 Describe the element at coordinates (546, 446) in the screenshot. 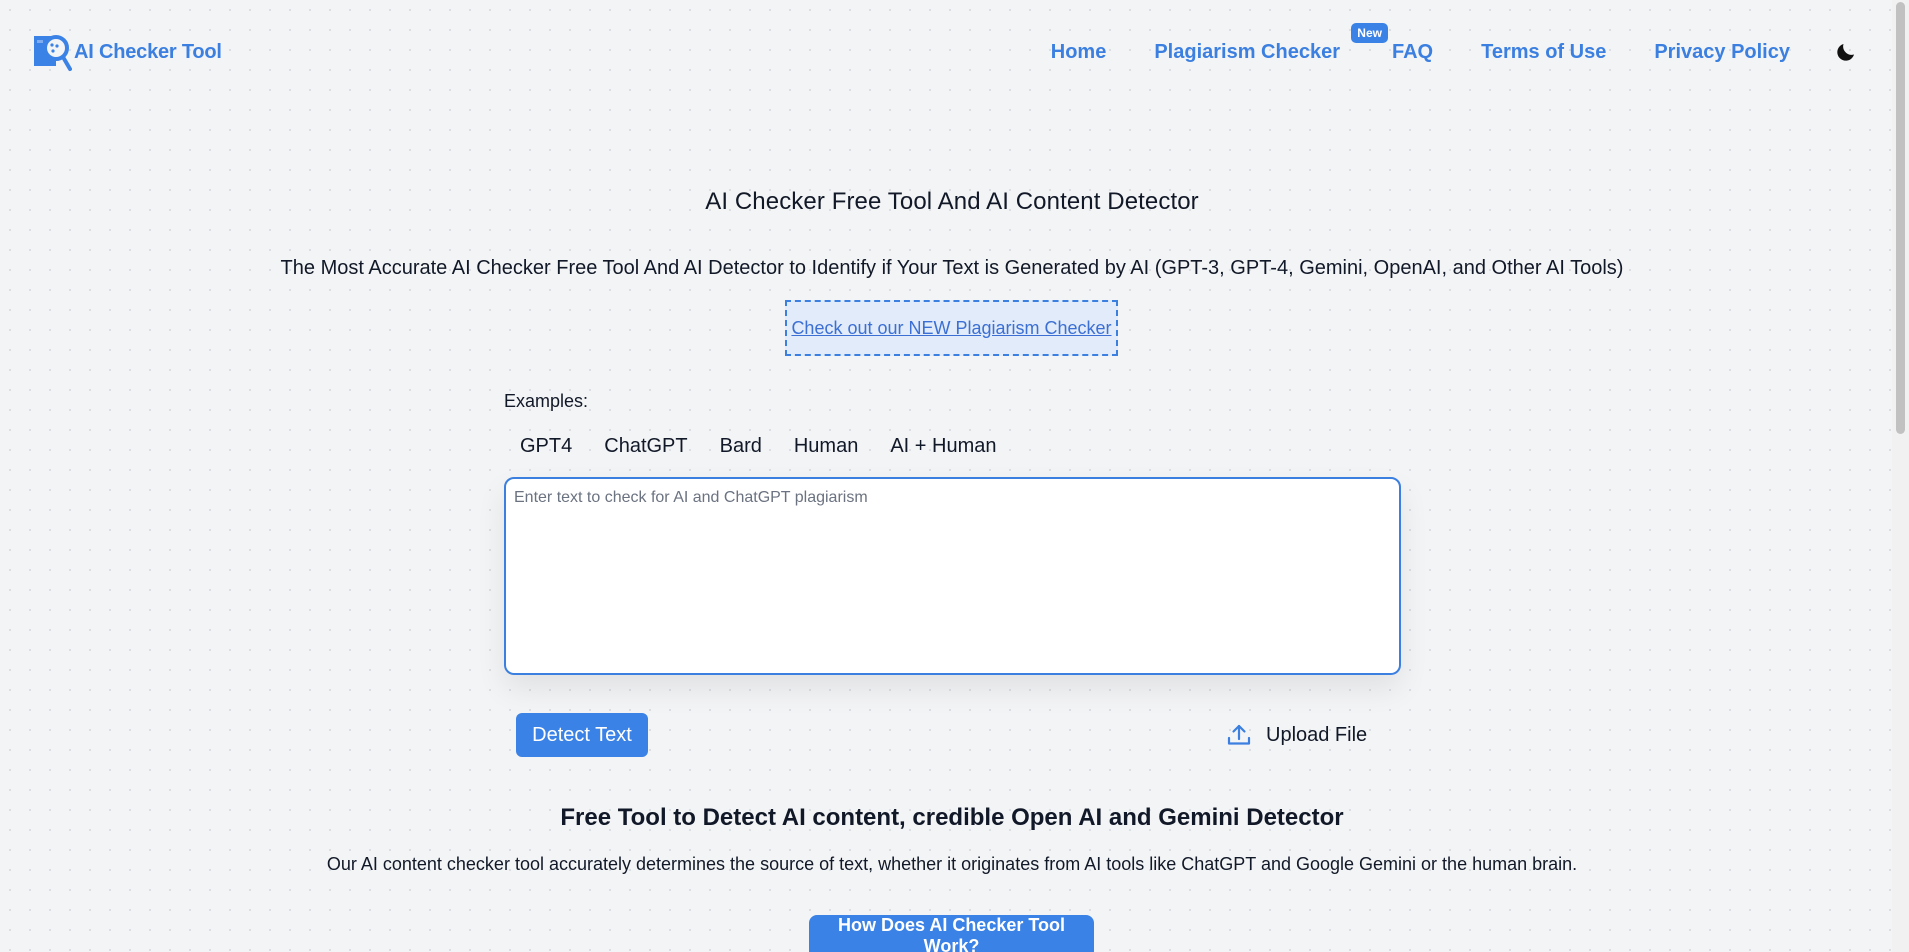

I see `example-gpt4: GPT4` at that location.